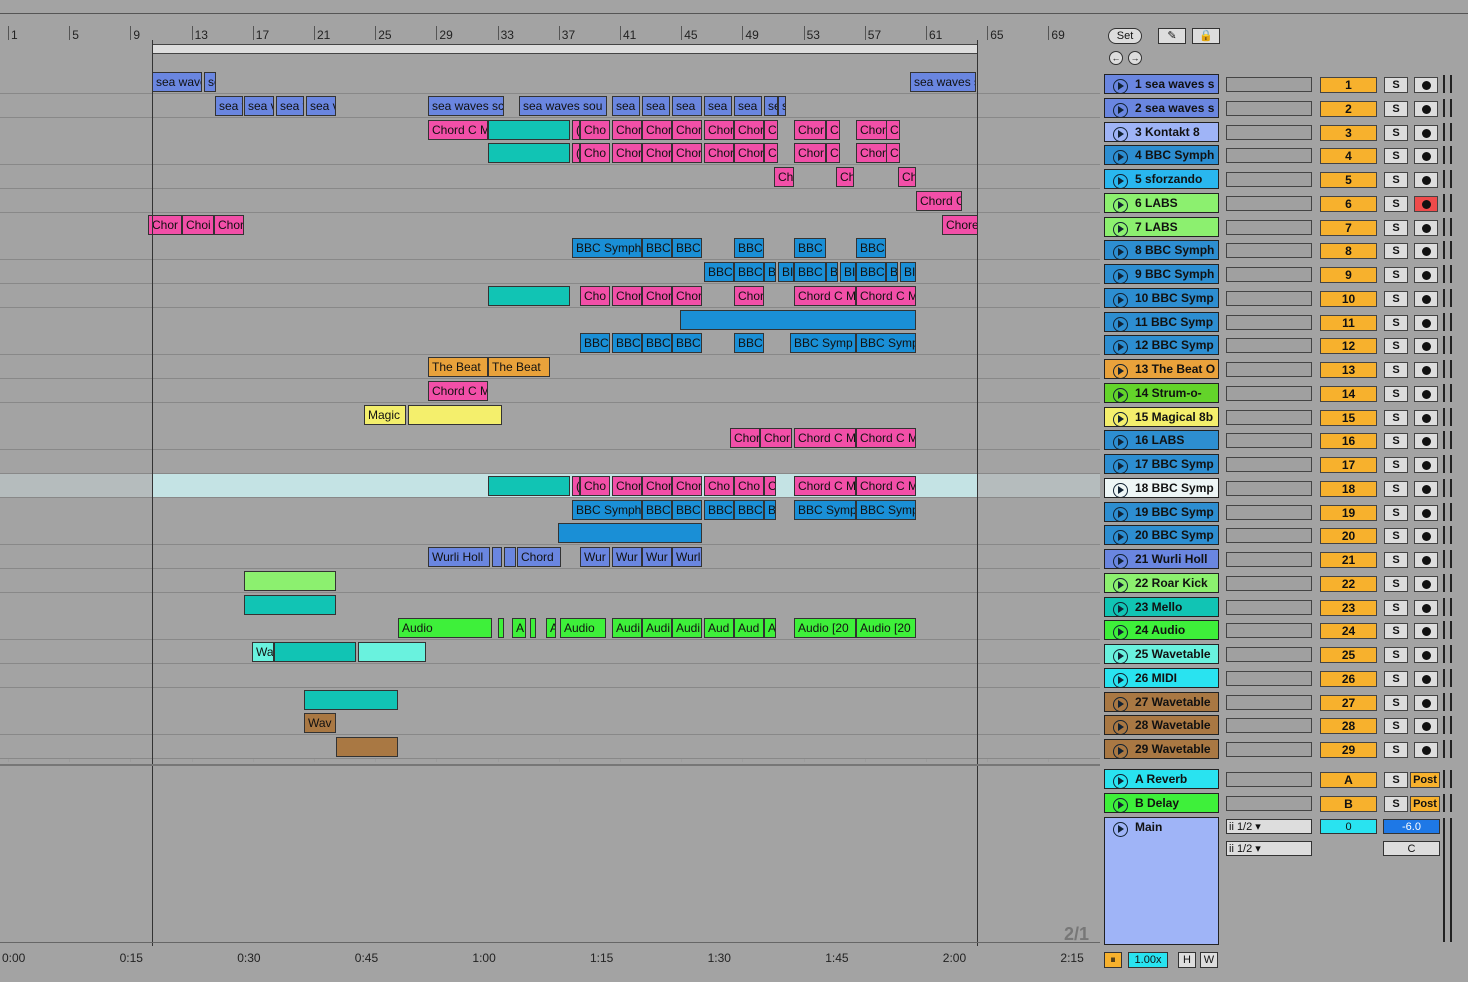 Image resolution: width=1468 pixels, height=982 pixels. Describe the element at coordinates (771, 105) in the screenshot. I see `clip: se` at that location.